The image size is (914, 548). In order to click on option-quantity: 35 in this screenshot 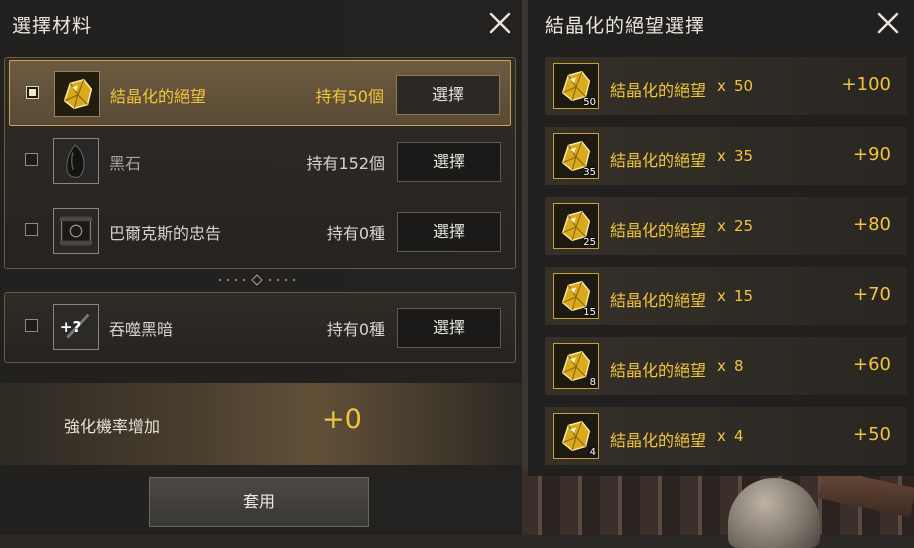, I will do `click(744, 156)`.